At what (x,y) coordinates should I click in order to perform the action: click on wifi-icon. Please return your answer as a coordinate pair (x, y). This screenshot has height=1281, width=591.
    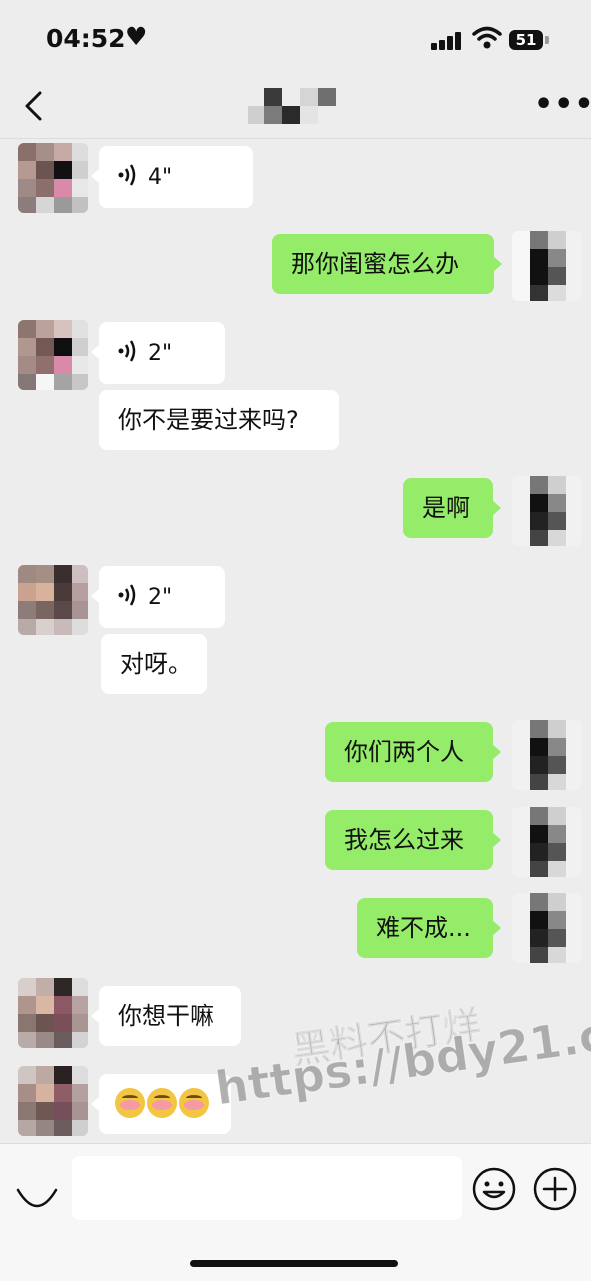
    Looking at the image, I should click on (487, 37).